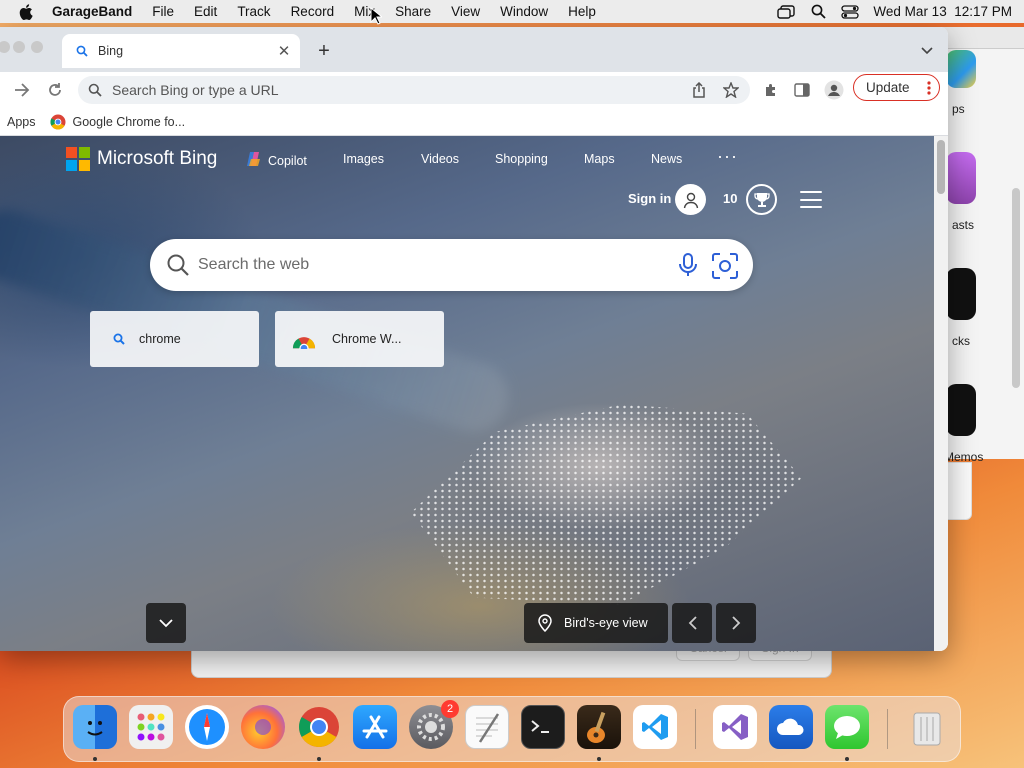  I want to click on mouse-cursor-icon, so click(377, 17).